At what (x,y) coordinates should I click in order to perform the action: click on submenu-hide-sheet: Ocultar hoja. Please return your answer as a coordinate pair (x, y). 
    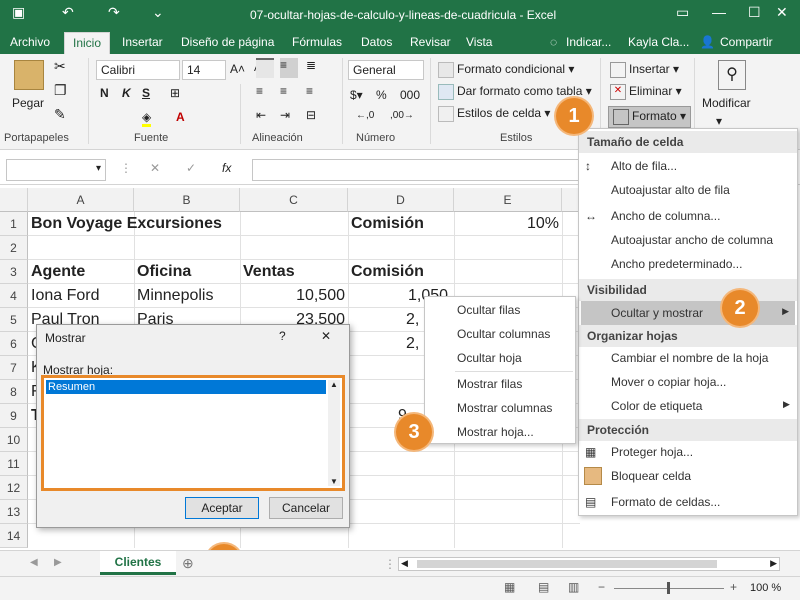
    Looking at the image, I should click on (489, 358).